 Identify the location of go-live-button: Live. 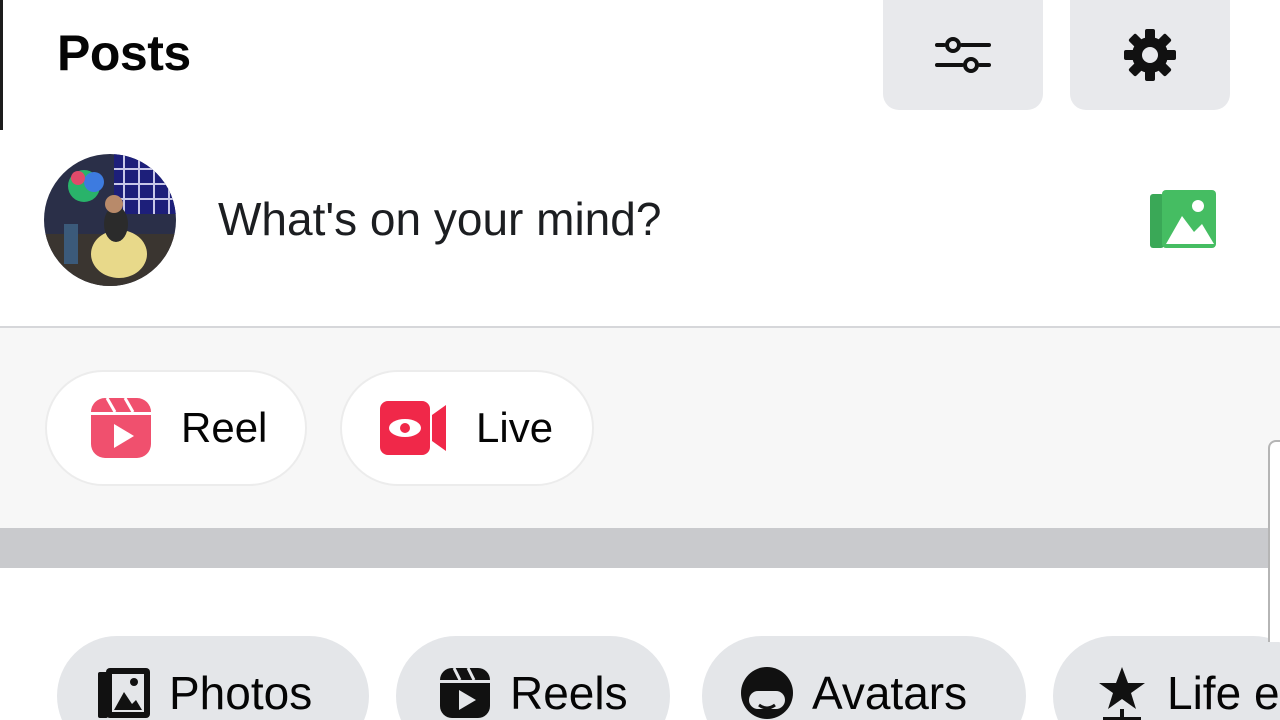
(467, 428).